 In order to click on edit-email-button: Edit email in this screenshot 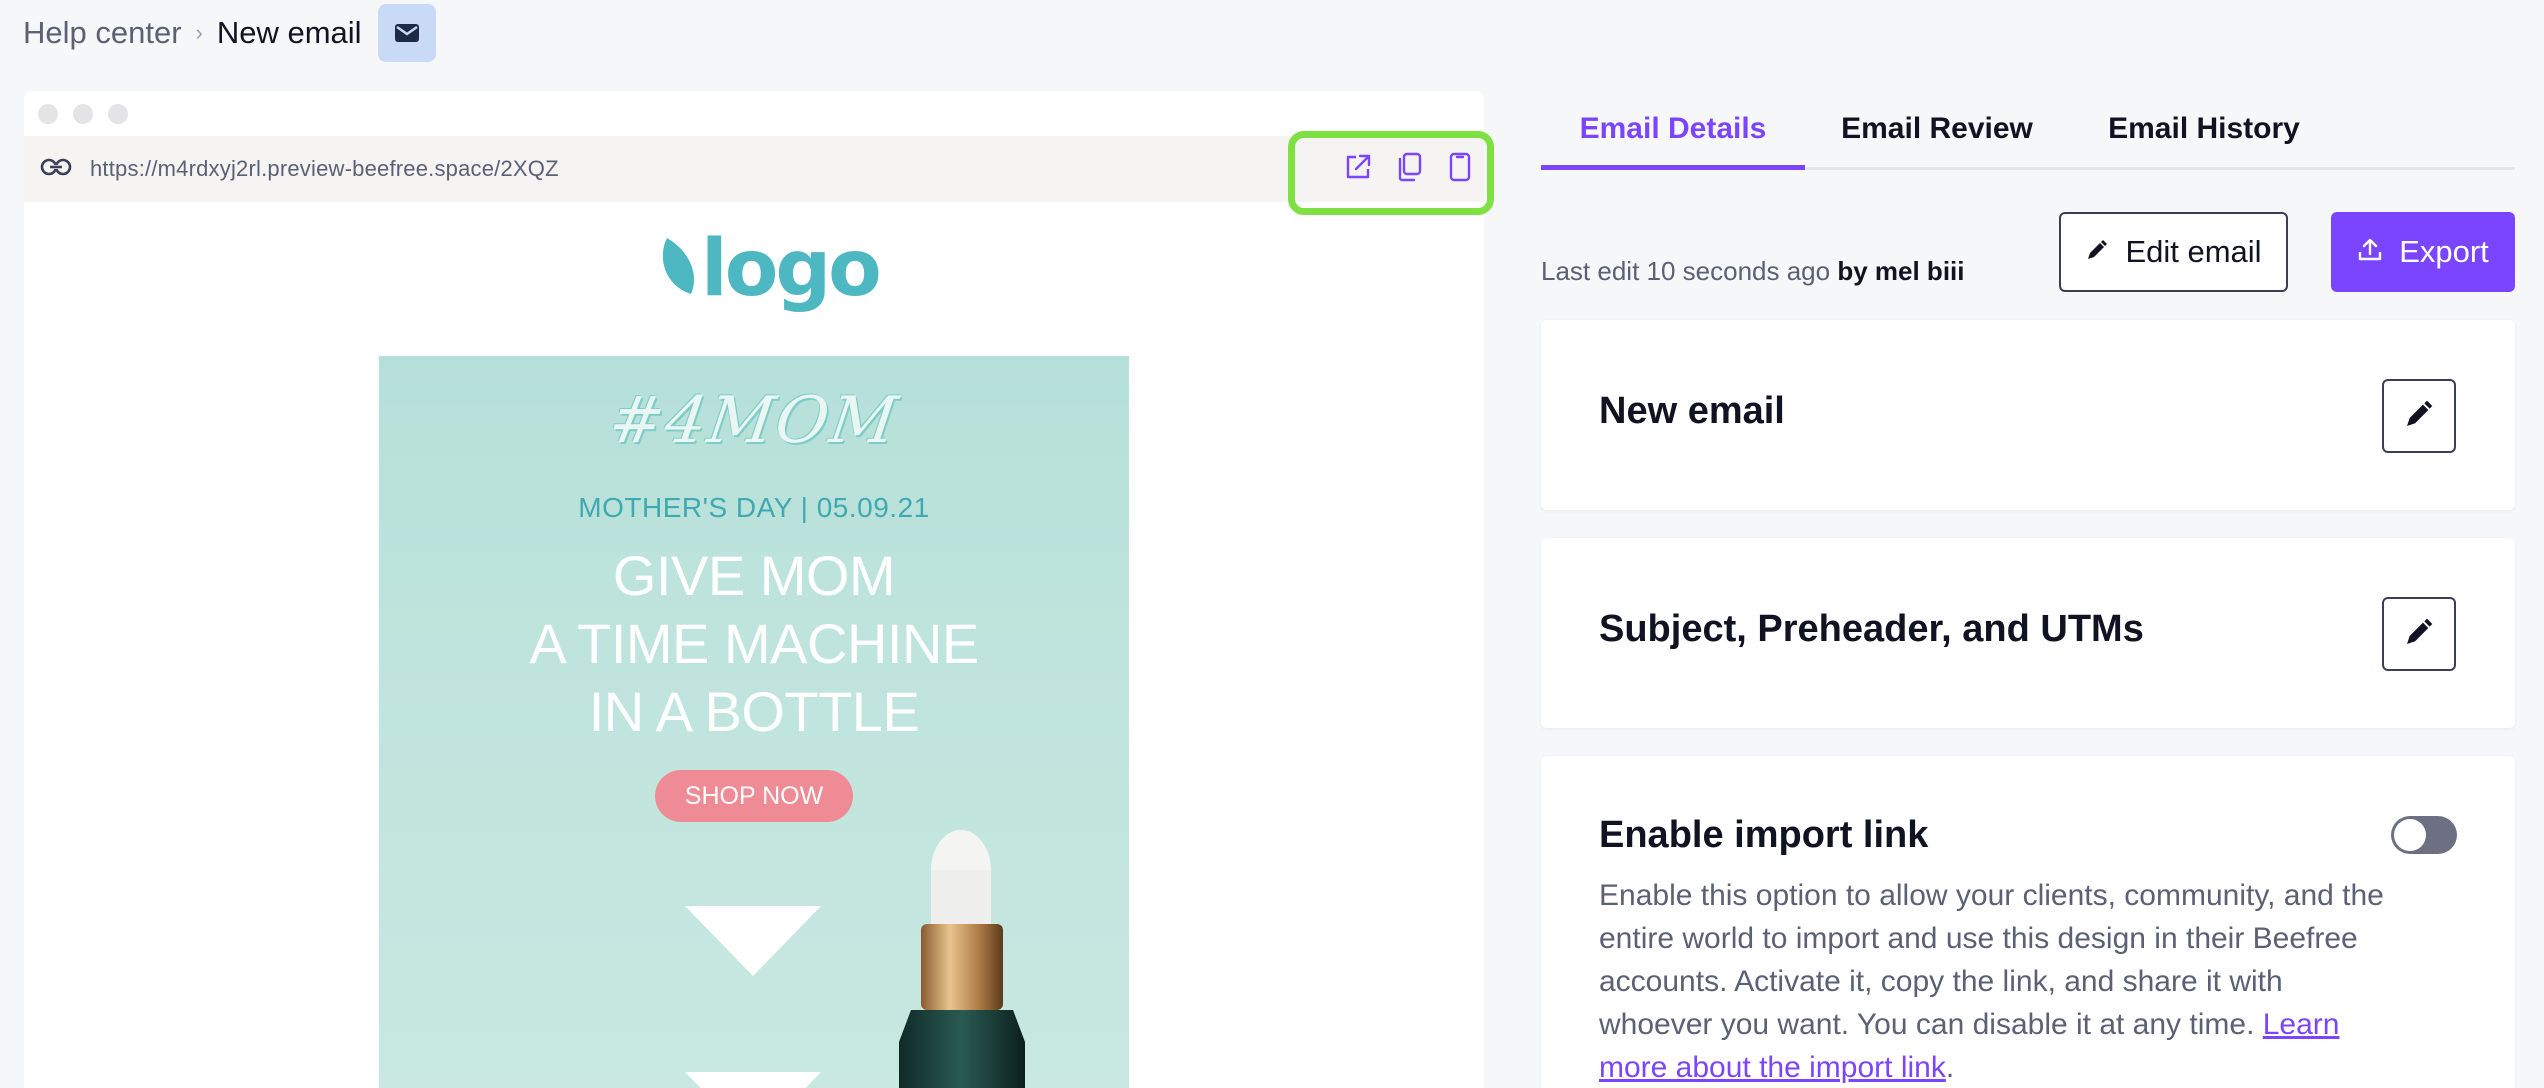, I will do `click(2173, 252)`.